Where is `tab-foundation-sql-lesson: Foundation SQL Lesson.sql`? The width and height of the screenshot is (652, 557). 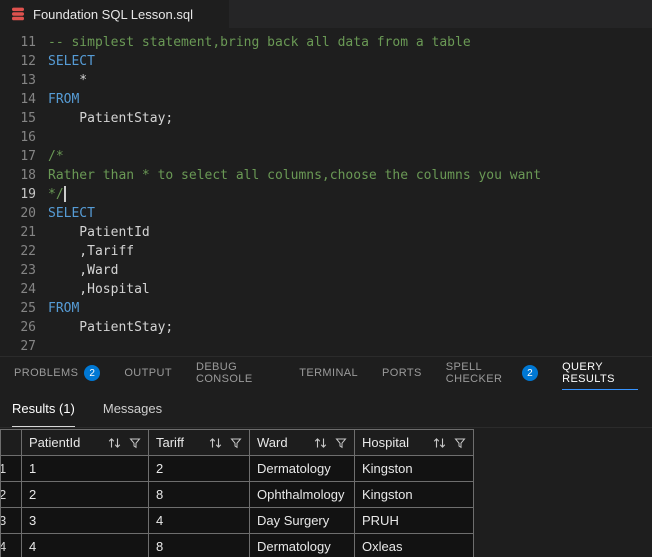 tab-foundation-sql-lesson: Foundation SQL Lesson.sql is located at coordinates (114, 14).